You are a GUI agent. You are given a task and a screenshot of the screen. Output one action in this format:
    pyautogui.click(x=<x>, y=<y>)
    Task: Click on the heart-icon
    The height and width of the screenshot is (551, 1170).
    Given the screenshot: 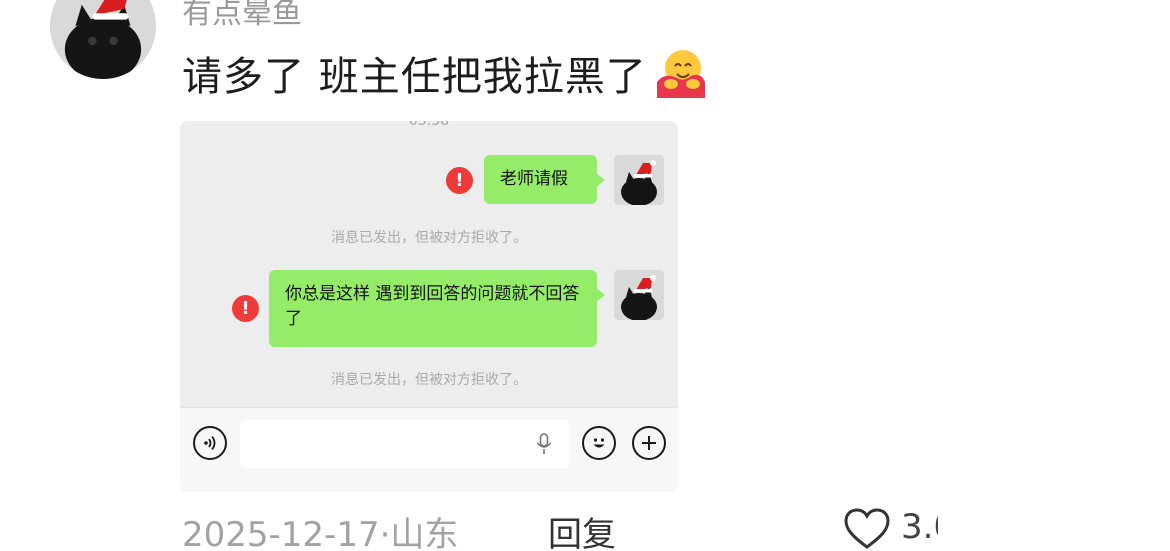 What is the action you would take?
    pyautogui.click(x=867, y=529)
    